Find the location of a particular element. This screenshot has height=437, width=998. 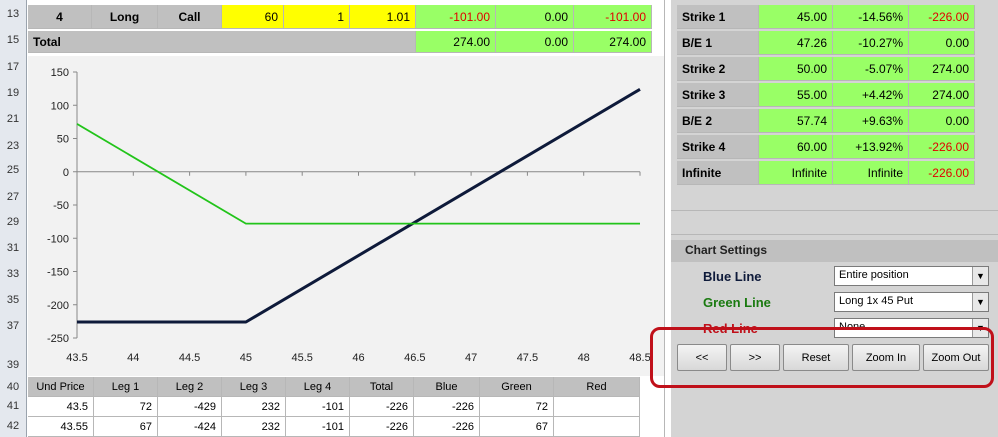

value-cell-1: -101.00 is located at coordinates (456, 17).